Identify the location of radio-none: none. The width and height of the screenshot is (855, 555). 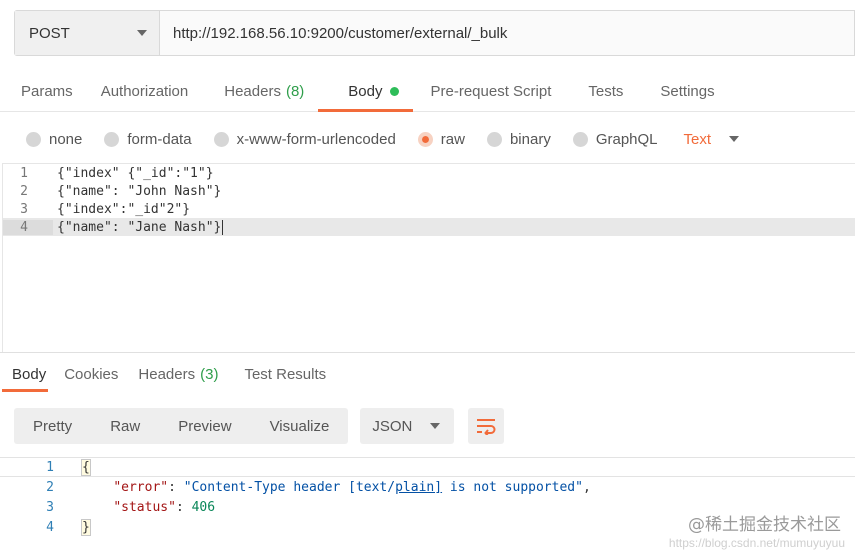
(54, 139).